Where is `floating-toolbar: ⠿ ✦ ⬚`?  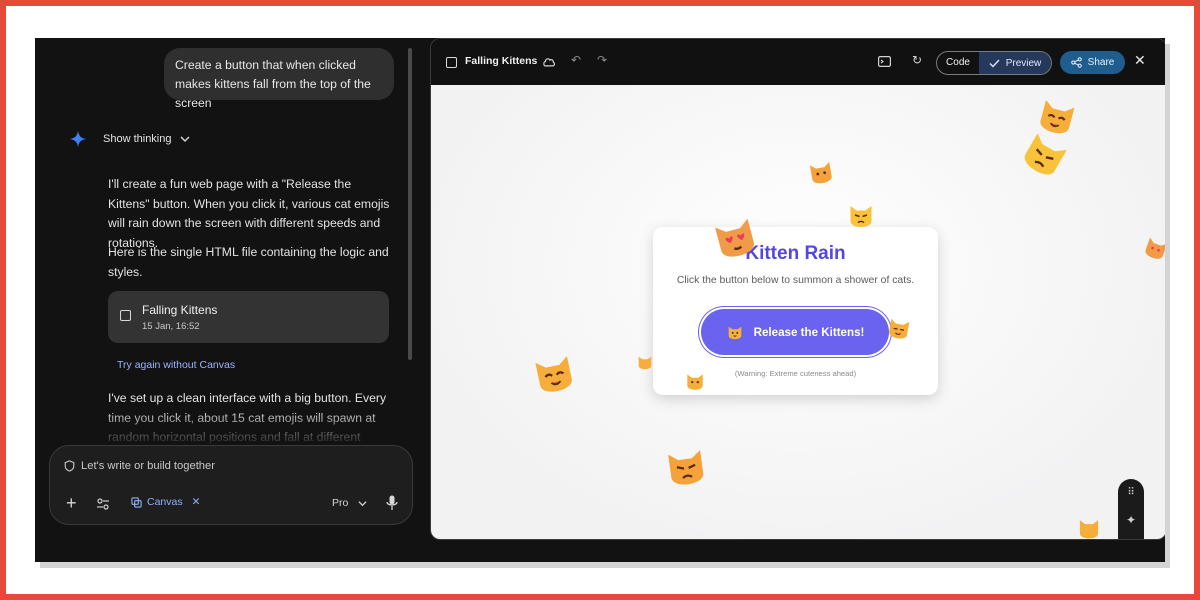
floating-toolbar: ⠿ ✦ ⬚ is located at coordinates (1131, 509).